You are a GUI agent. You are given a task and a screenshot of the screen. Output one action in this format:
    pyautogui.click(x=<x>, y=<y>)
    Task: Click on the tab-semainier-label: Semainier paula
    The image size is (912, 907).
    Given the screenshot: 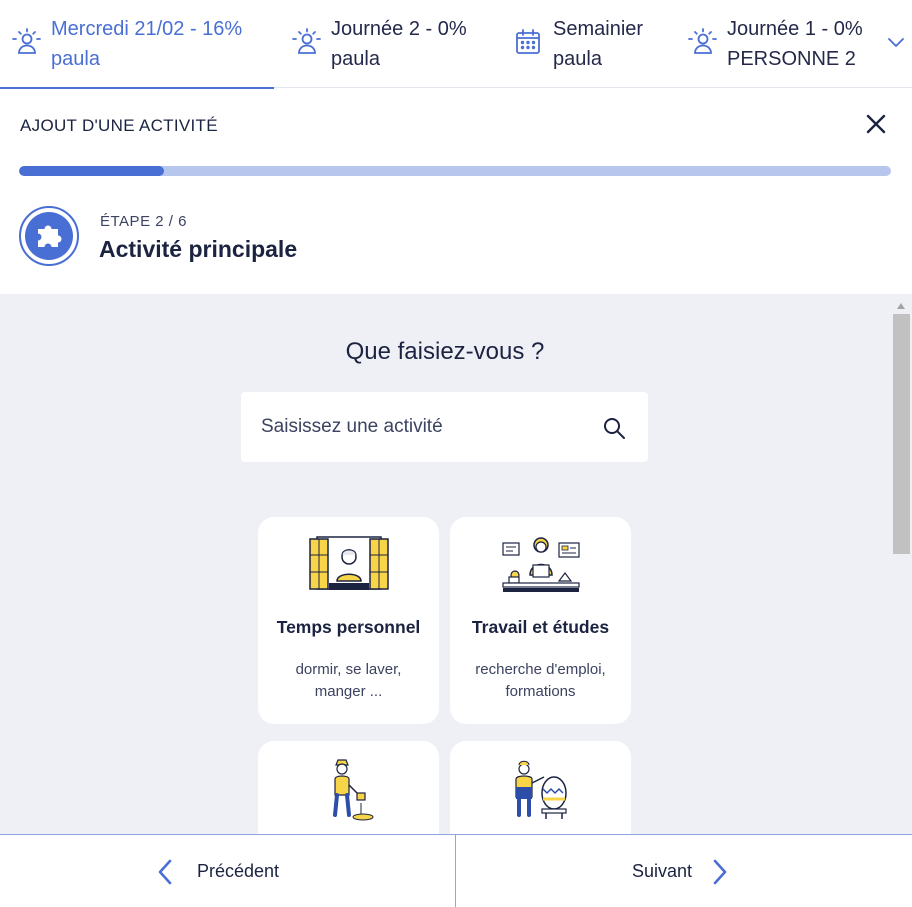 What is the action you would take?
    pyautogui.click(x=598, y=44)
    